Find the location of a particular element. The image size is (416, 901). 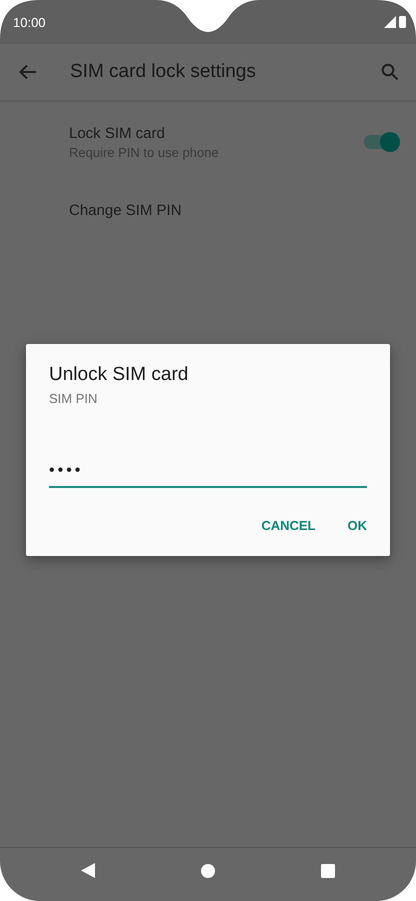

recents-icon is located at coordinates (328, 871).